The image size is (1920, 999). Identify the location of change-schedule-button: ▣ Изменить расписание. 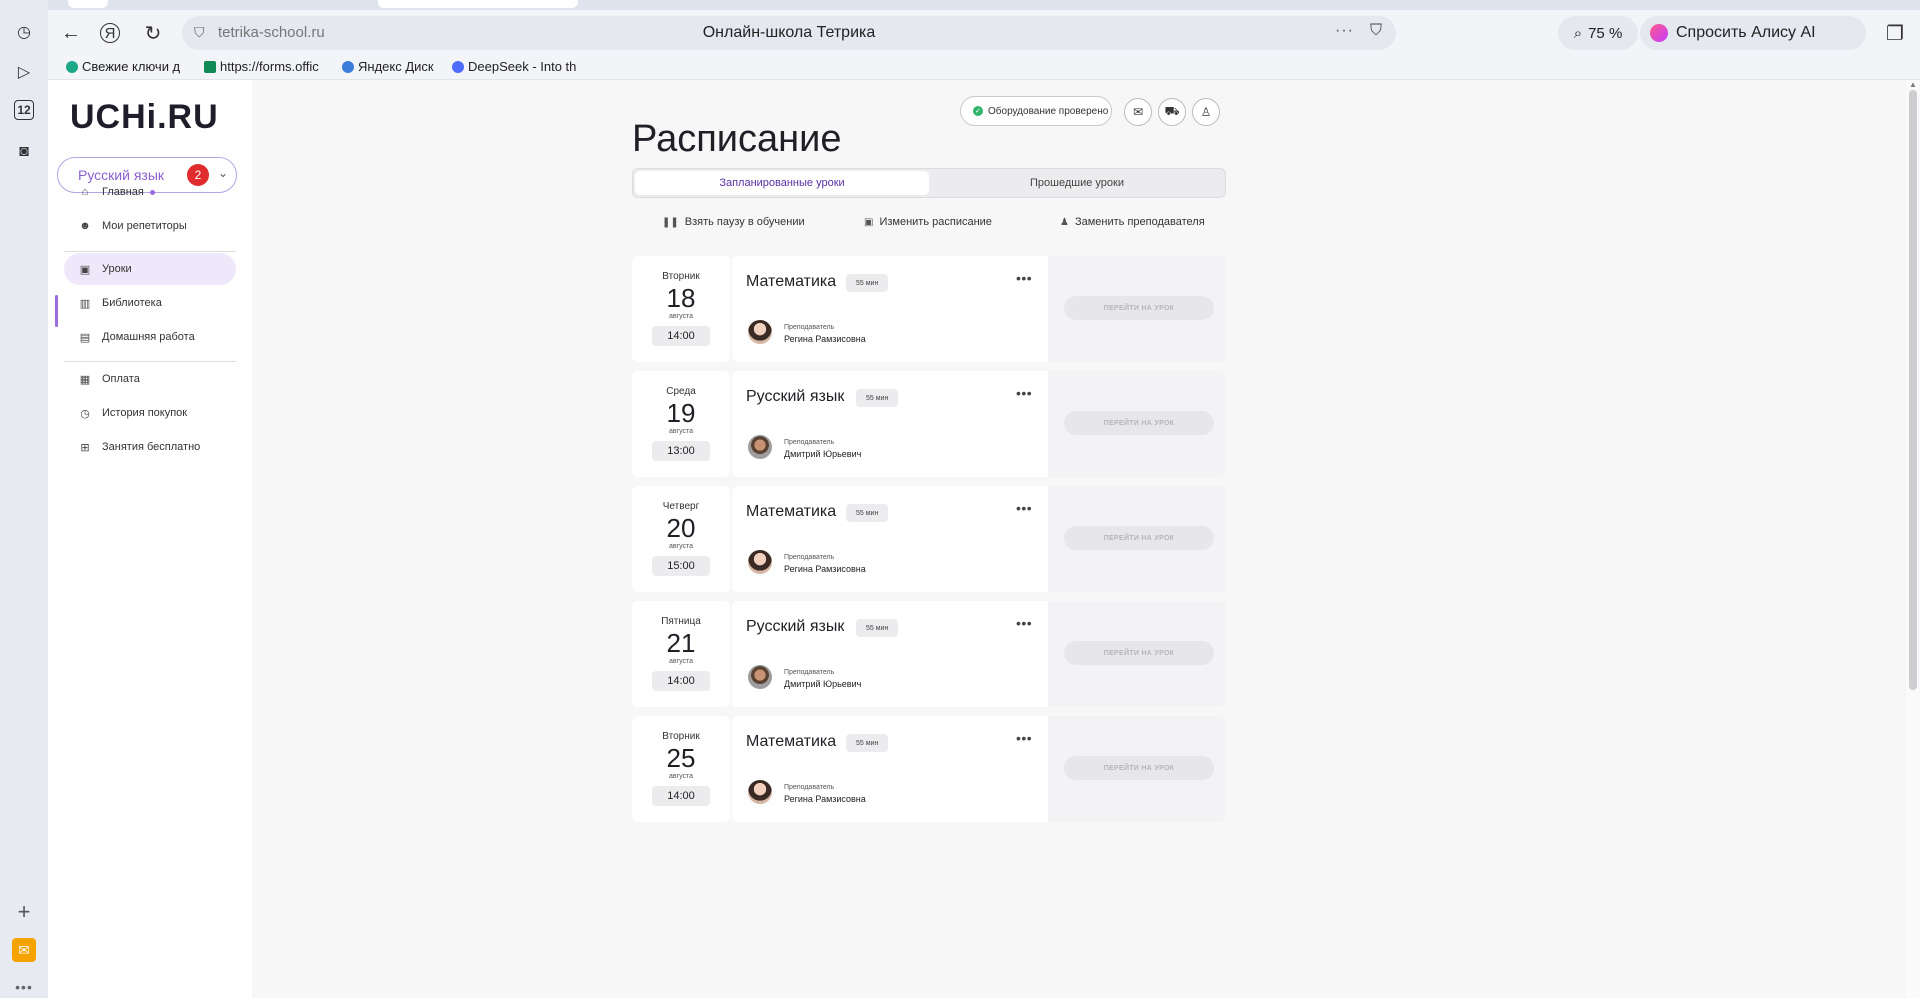
(928, 222).